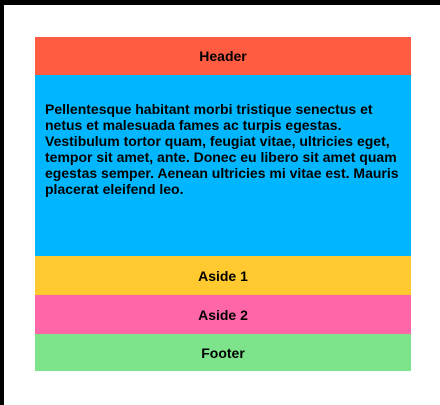 The image size is (440, 405). What do you see at coordinates (223, 56) in the screenshot?
I see `header: Header` at bounding box center [223, 56].